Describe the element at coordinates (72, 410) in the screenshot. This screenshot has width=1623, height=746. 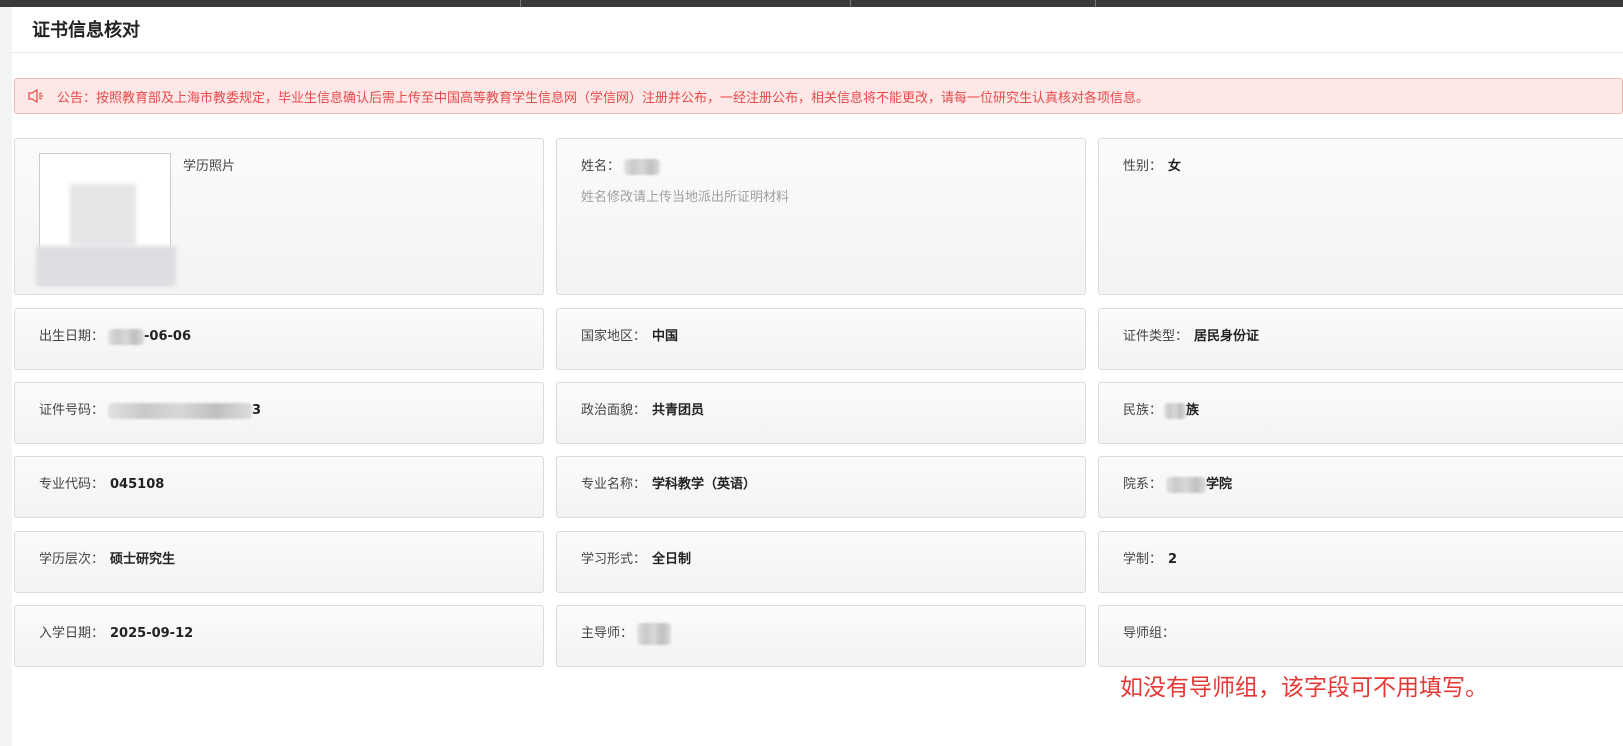
I see `id-number-label: 证件号码：` at that location.